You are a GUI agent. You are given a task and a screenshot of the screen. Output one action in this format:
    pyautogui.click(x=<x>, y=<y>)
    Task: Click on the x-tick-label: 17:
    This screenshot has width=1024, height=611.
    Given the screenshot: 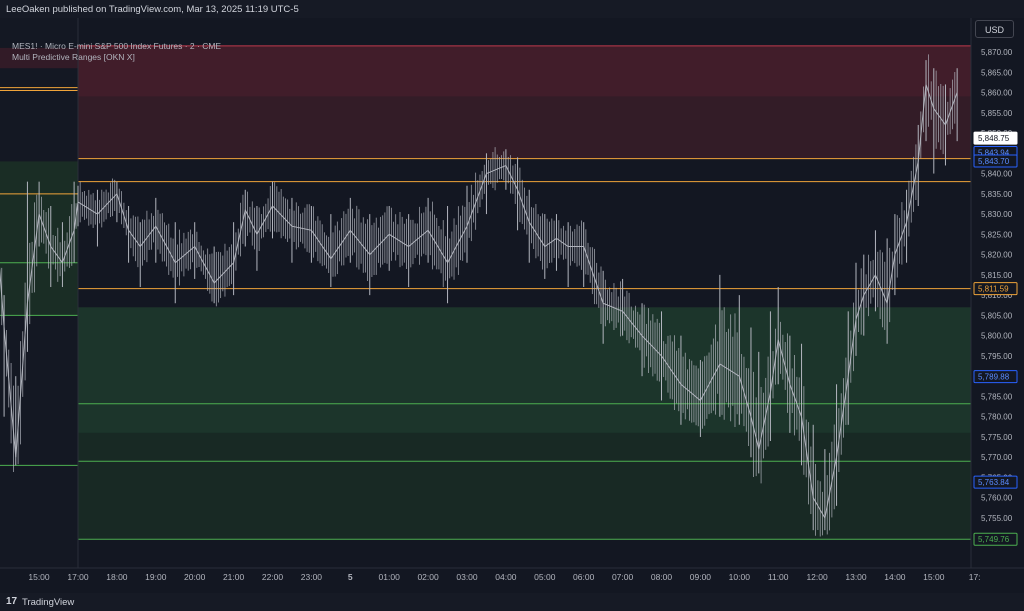 What is the action you would take?
    pyautogui.click(x=975, y=577)
    